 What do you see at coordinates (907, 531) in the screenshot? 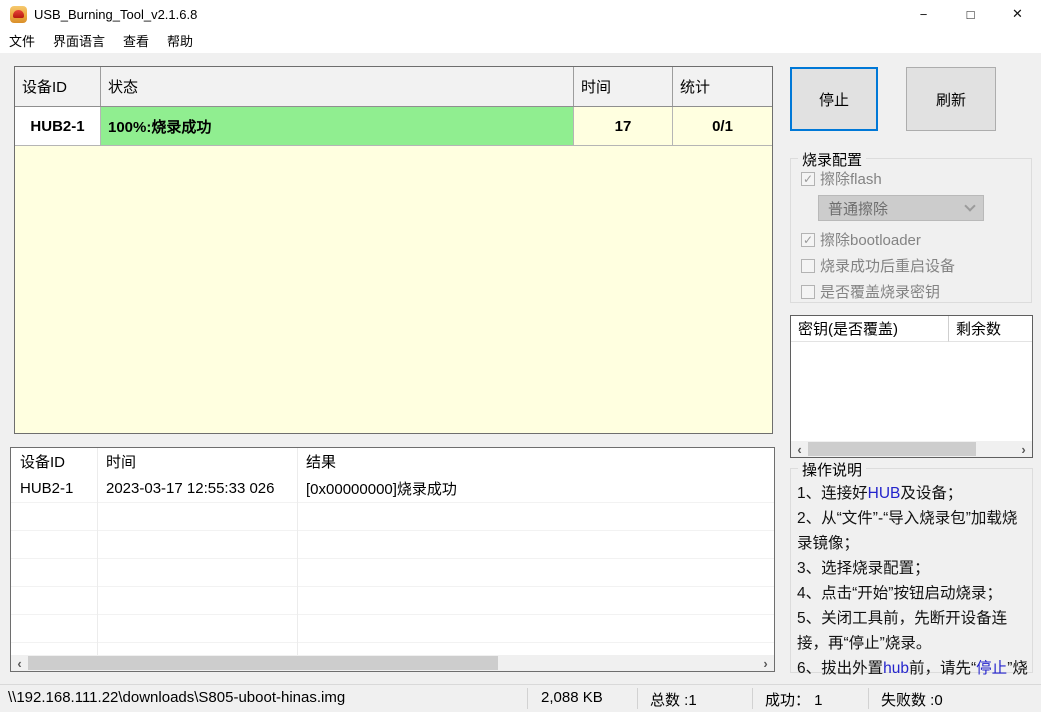
I see `instruction-line: 2、从“文件”-“导入烧录包”加载烧录镜像；` at bounding box center [907, 531].